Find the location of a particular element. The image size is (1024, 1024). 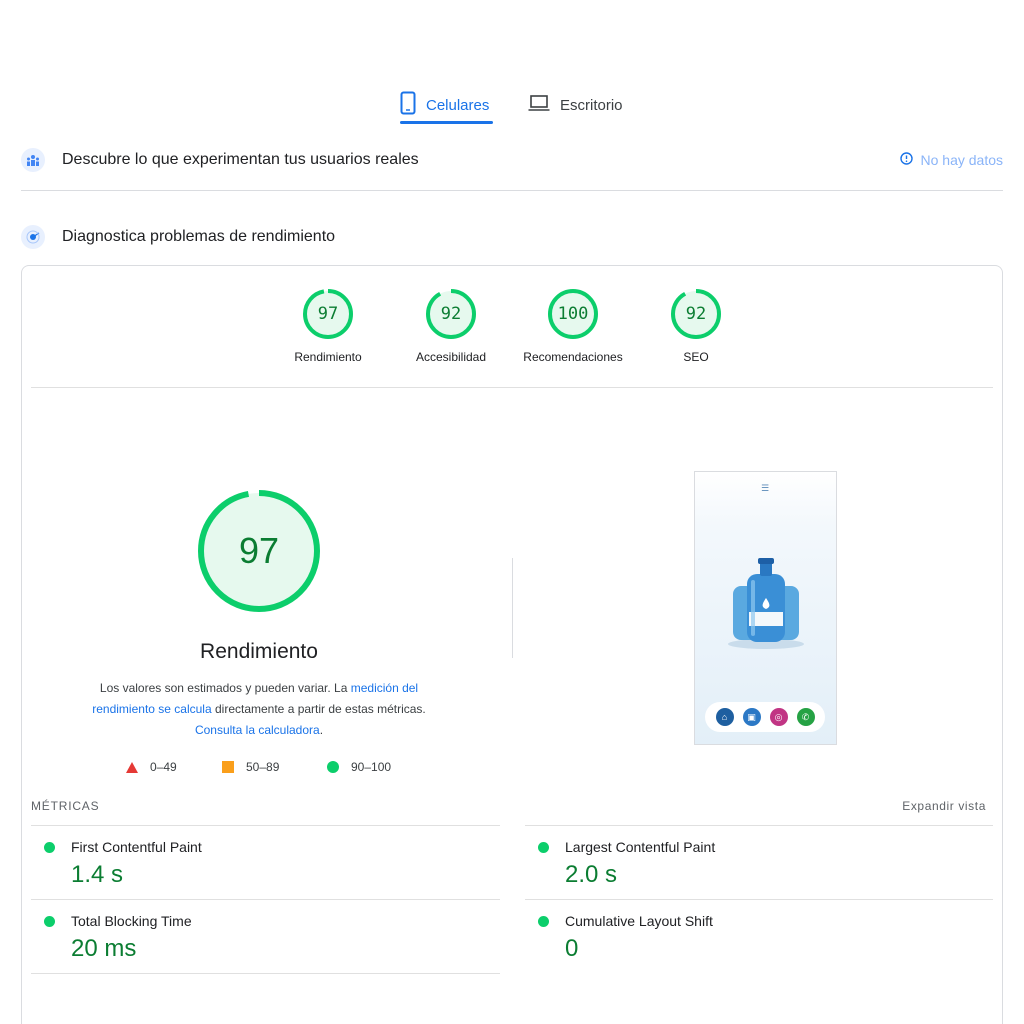

score-gauge-accesibilidad: 92 Accesibilidad is located at coordinates (451, 326).